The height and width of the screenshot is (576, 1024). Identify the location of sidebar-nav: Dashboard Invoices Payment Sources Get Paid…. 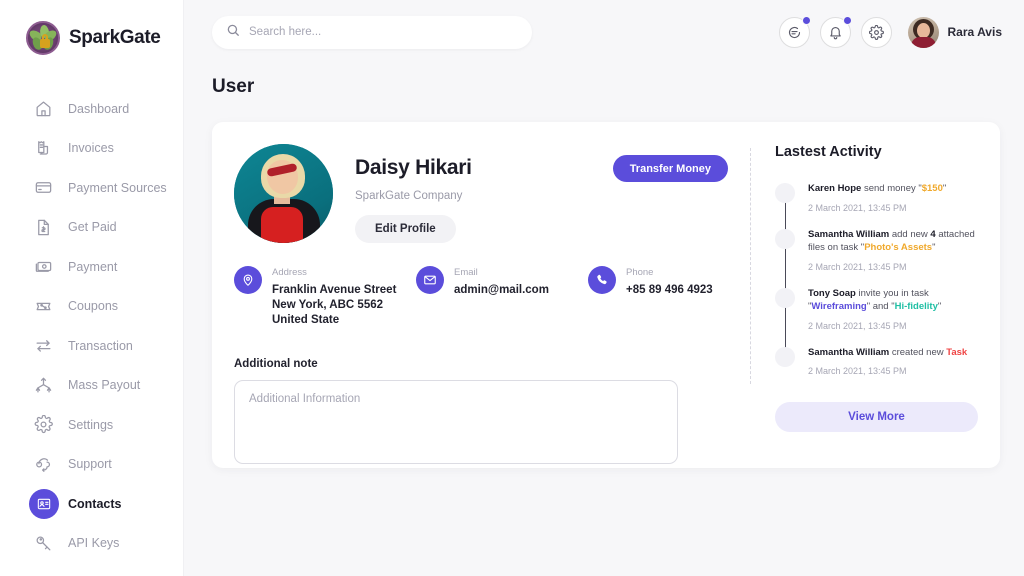
(91, 326).